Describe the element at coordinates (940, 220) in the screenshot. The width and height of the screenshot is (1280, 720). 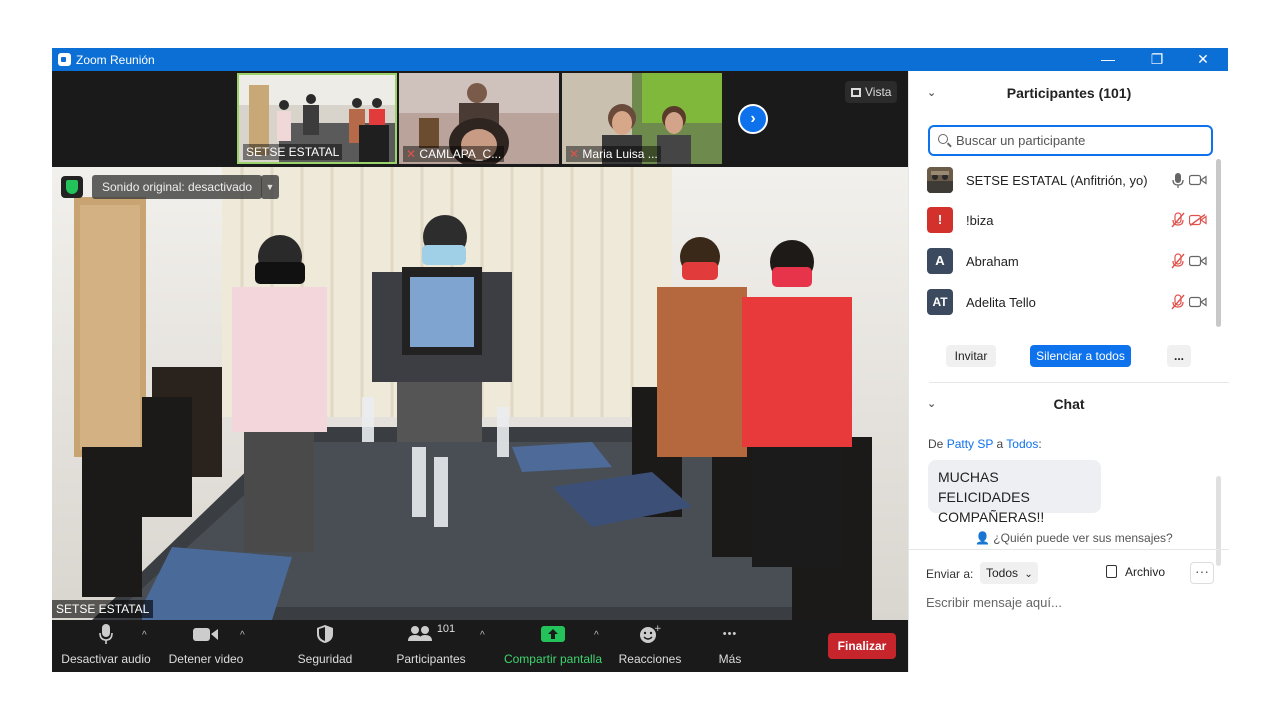
I see `avatar: !` at that location.